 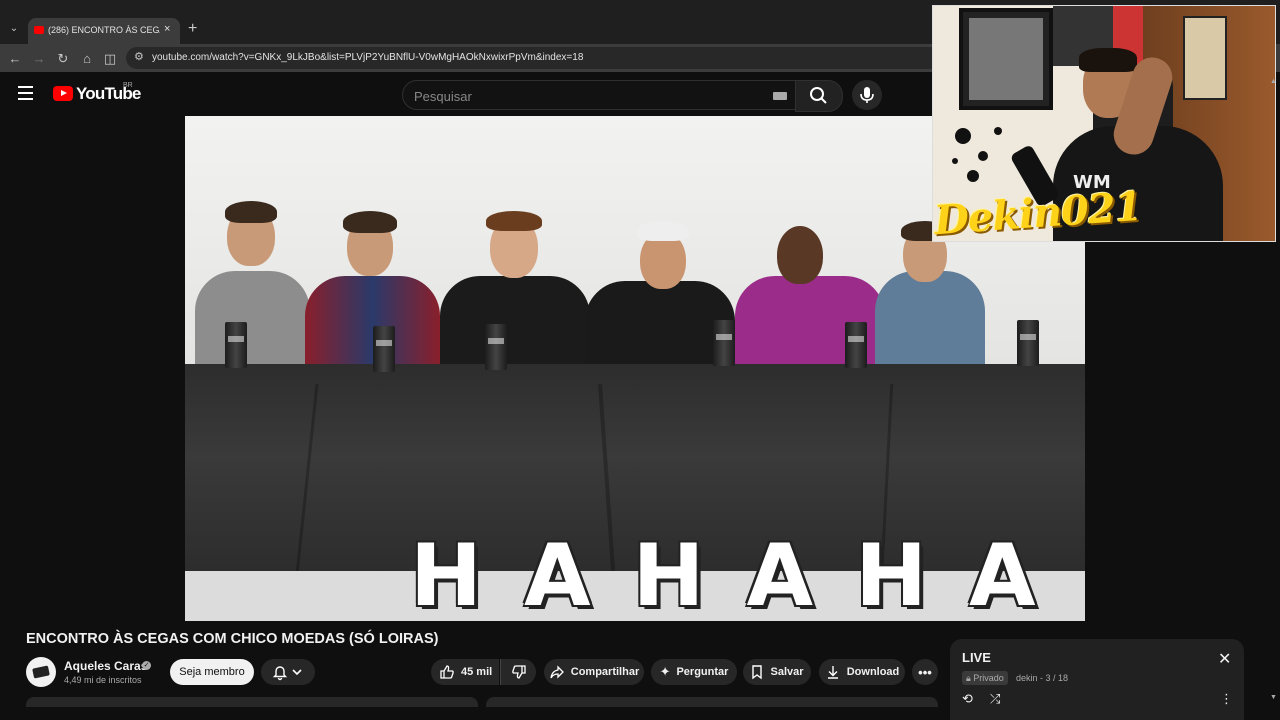 I want to click on search-icon, so click(x=818, y=95).